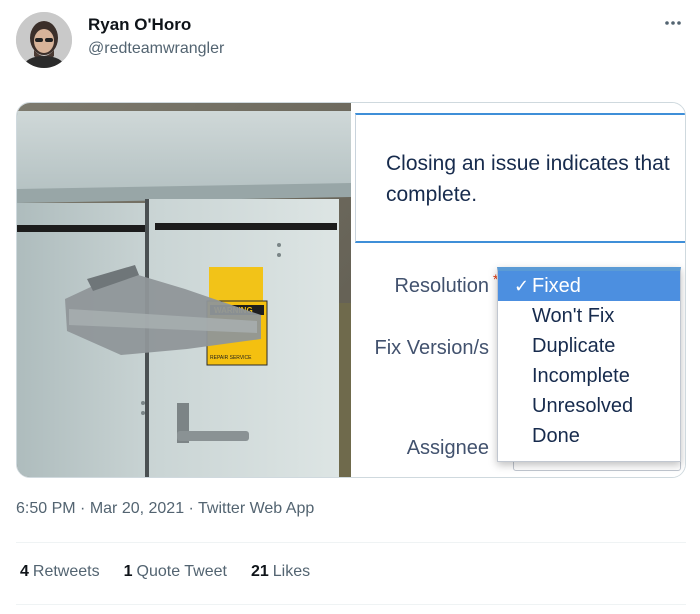  I want to click on tweet-time: 6:50 PM, so click(46, 508).